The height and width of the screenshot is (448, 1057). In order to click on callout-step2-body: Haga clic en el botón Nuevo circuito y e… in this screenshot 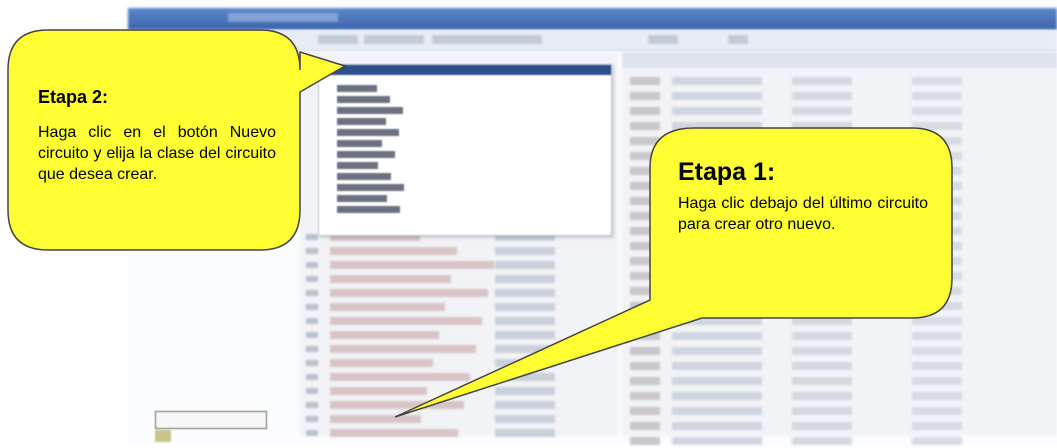, I will do `click(157, 153)`.